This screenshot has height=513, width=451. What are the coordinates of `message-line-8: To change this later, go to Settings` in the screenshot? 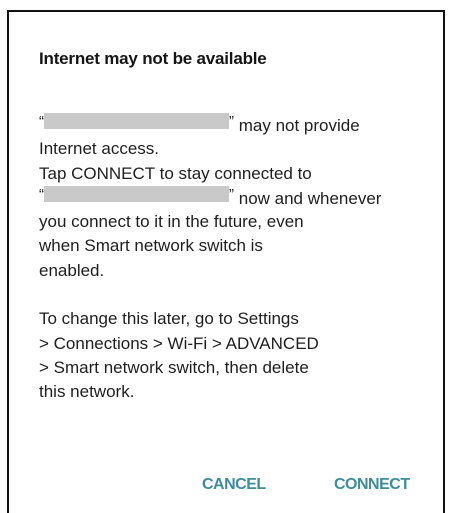 It's located at (169, 319).